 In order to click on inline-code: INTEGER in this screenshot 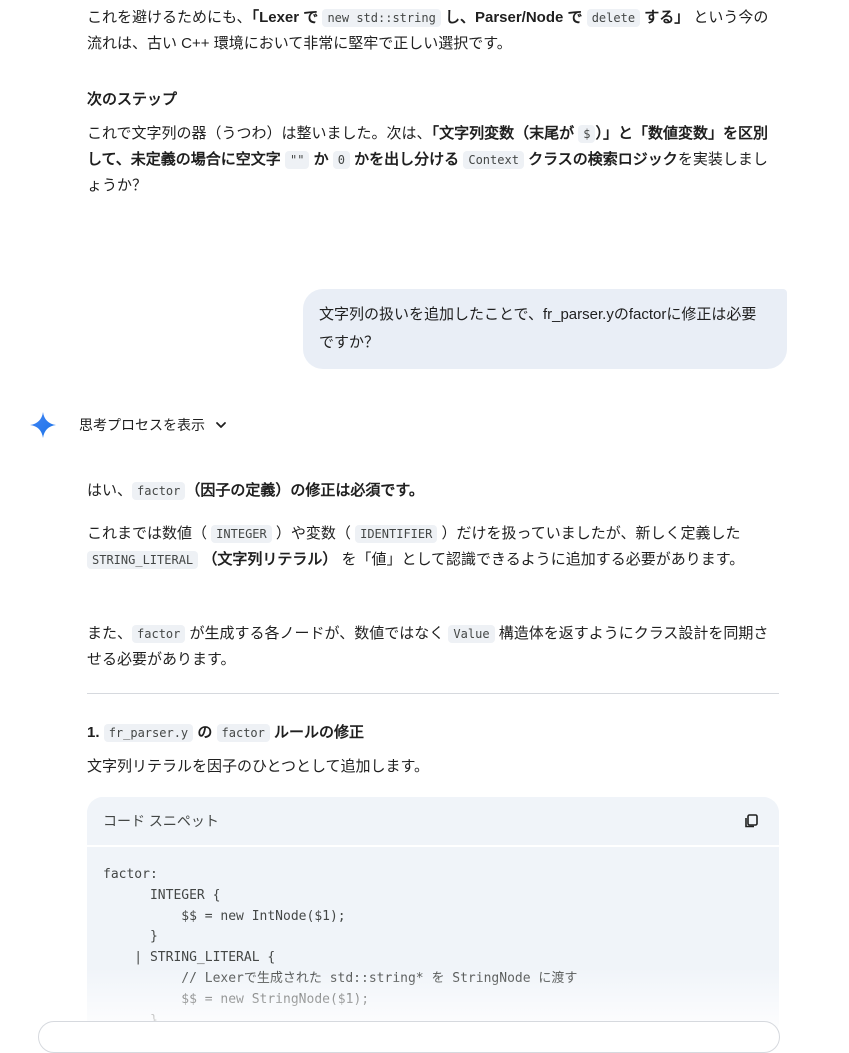, I will do `click(241, 534)`.